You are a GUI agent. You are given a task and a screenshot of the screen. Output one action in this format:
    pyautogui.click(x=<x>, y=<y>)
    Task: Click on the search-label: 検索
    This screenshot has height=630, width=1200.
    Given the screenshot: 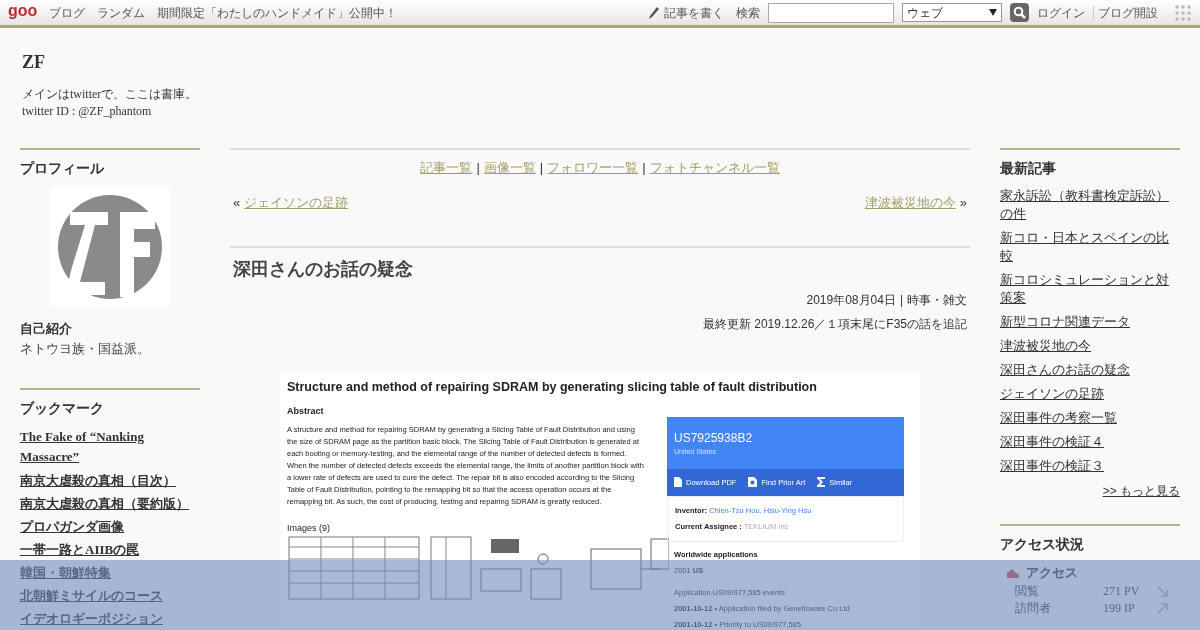 What is the action you would take?
    pyautogui.click(x=748, y=13)
    